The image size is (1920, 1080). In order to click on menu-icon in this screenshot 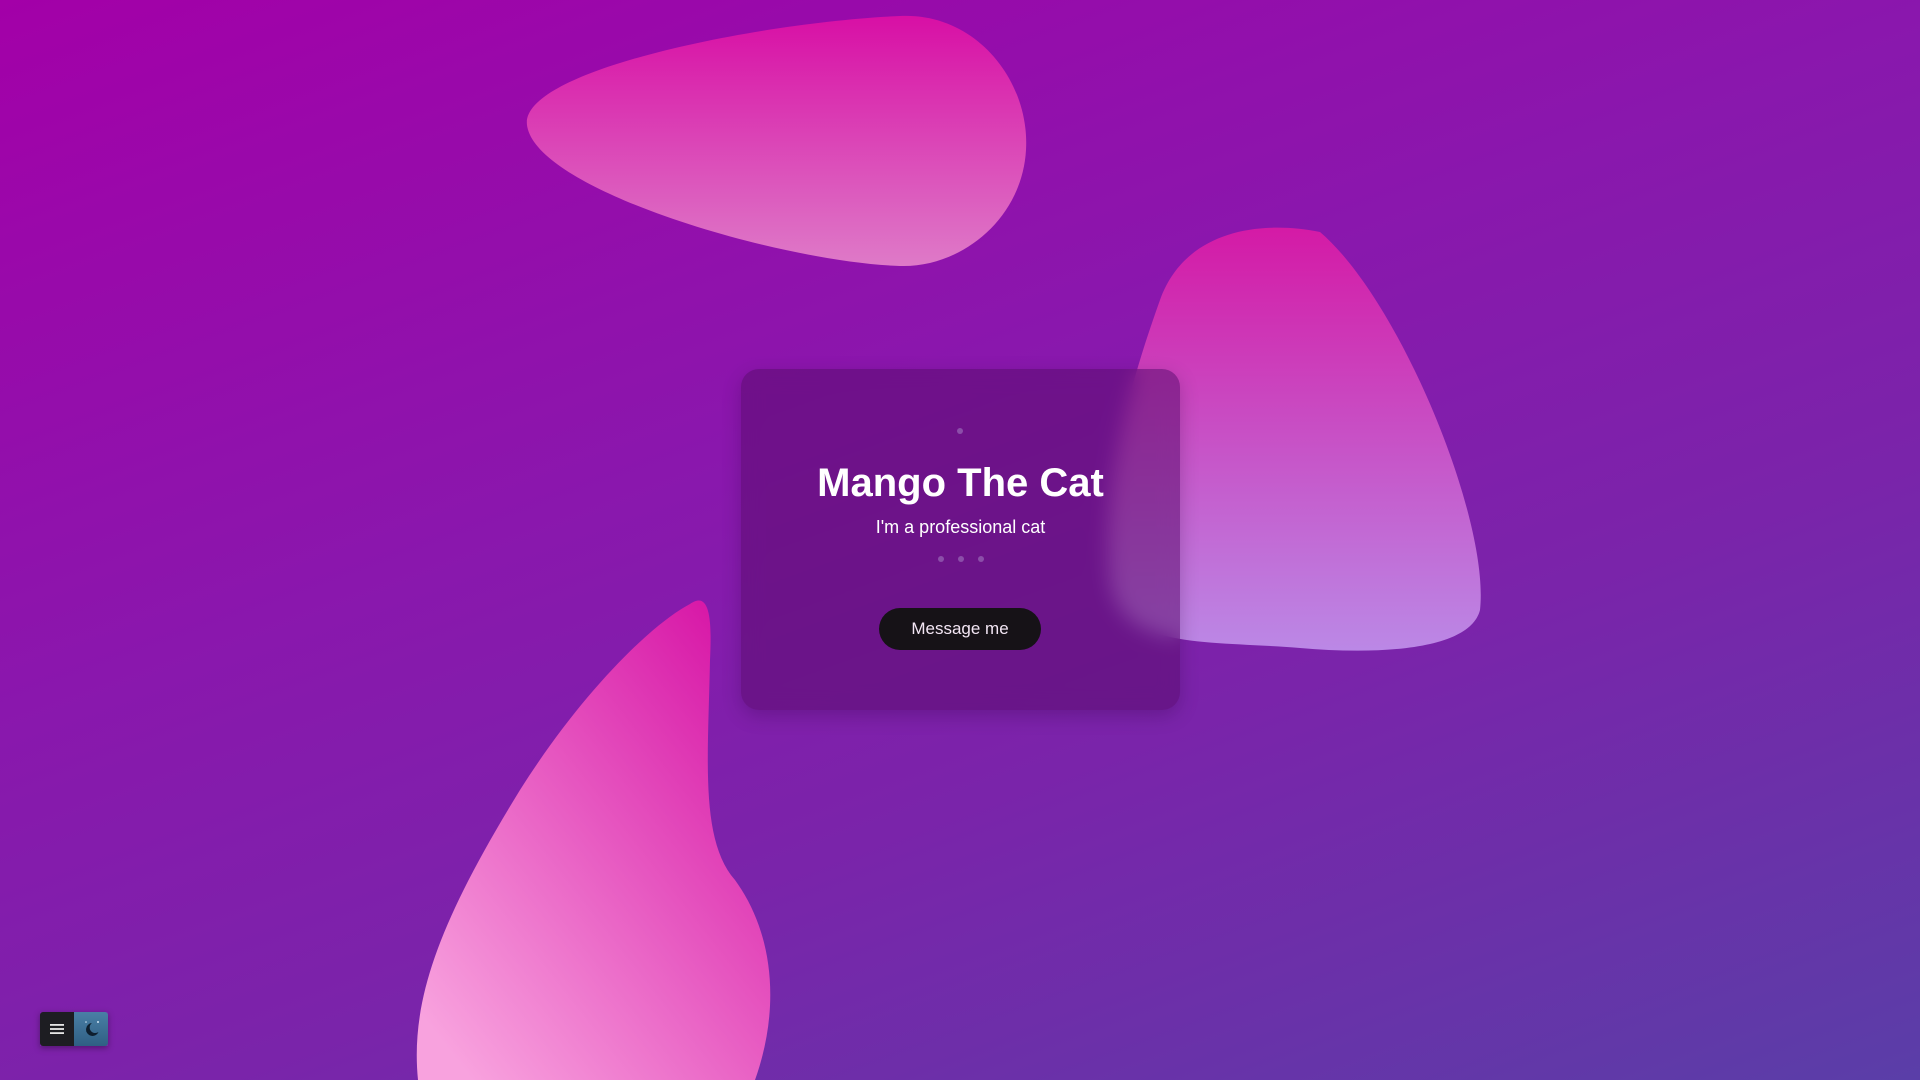, I will do `click(57, 1029)`.